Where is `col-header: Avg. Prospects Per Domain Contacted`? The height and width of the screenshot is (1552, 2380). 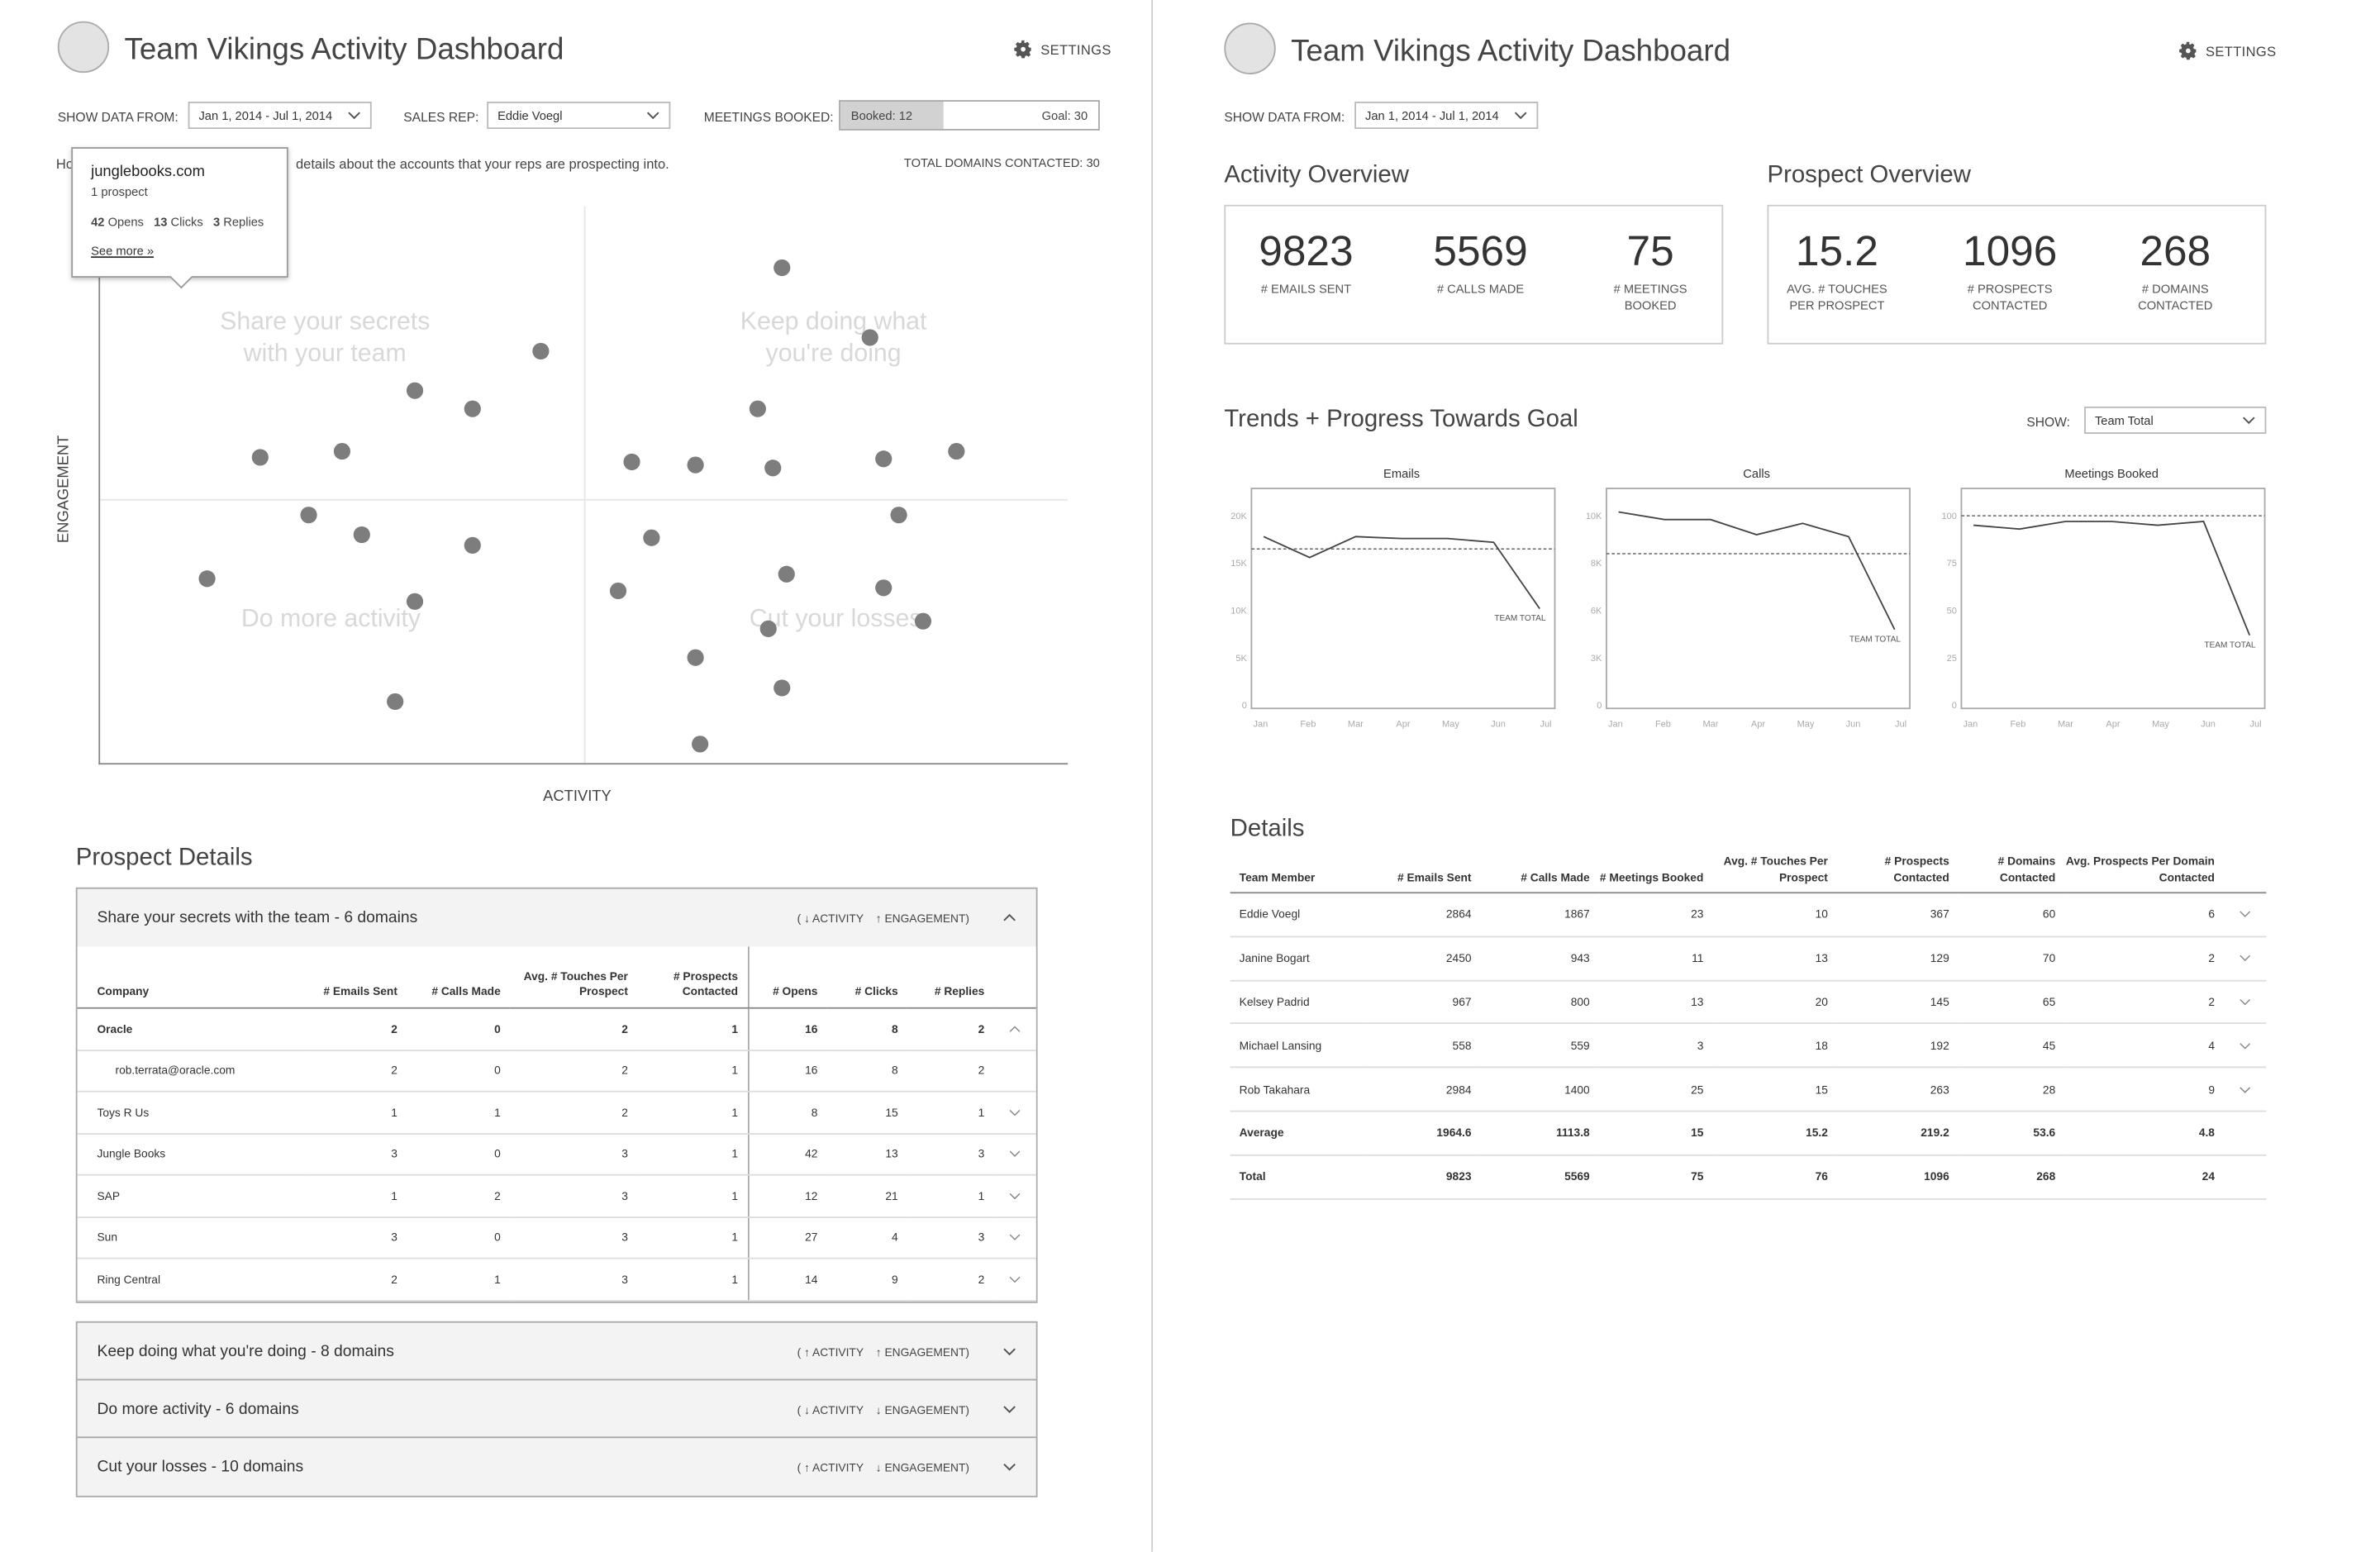
col-header: Avg. Prospects Per Domain Contacted is located at coordinates (2144, 870).